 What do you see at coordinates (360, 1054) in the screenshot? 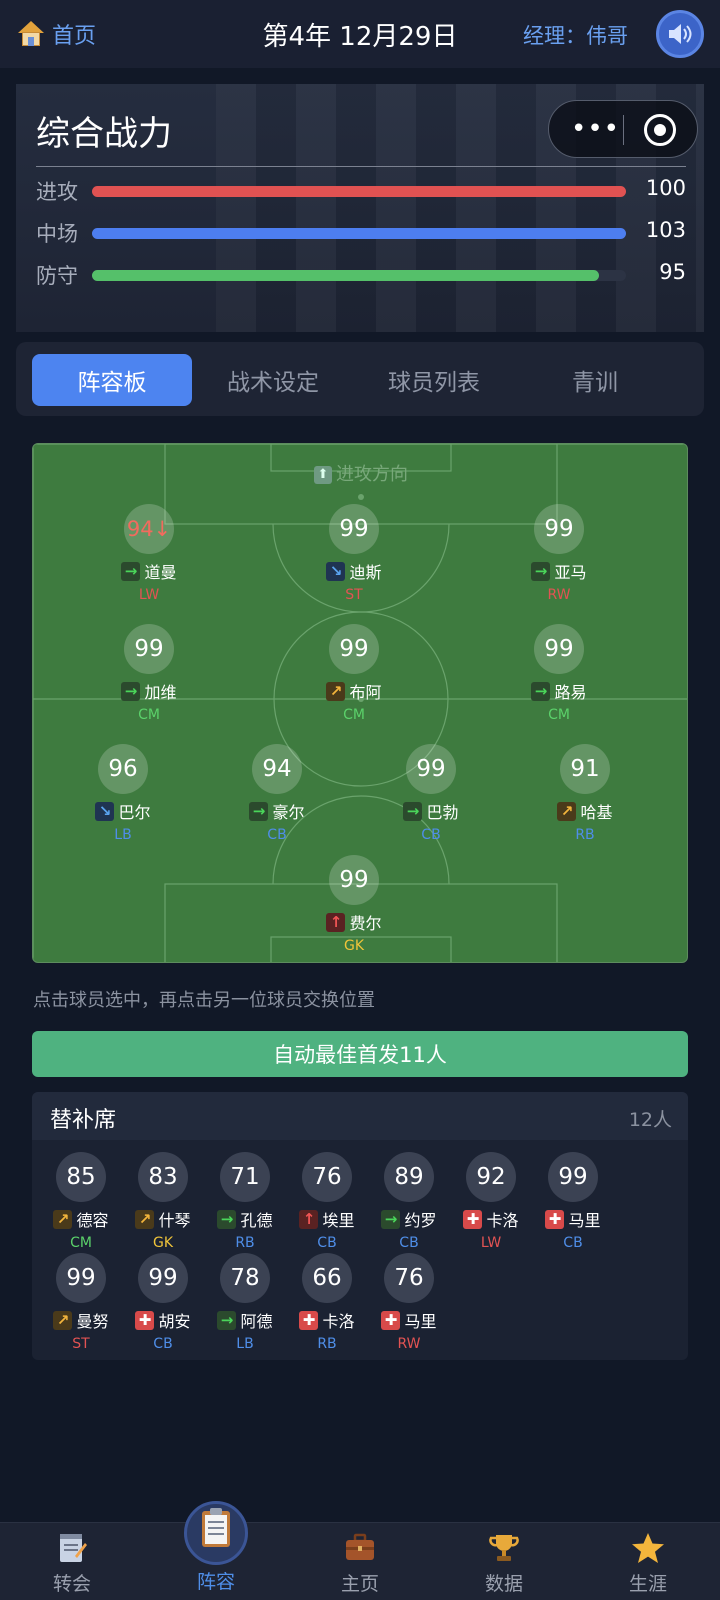
I see `auto-best-lineup-button: 自动最佳首发11人` at bounding box center [360, 1054].